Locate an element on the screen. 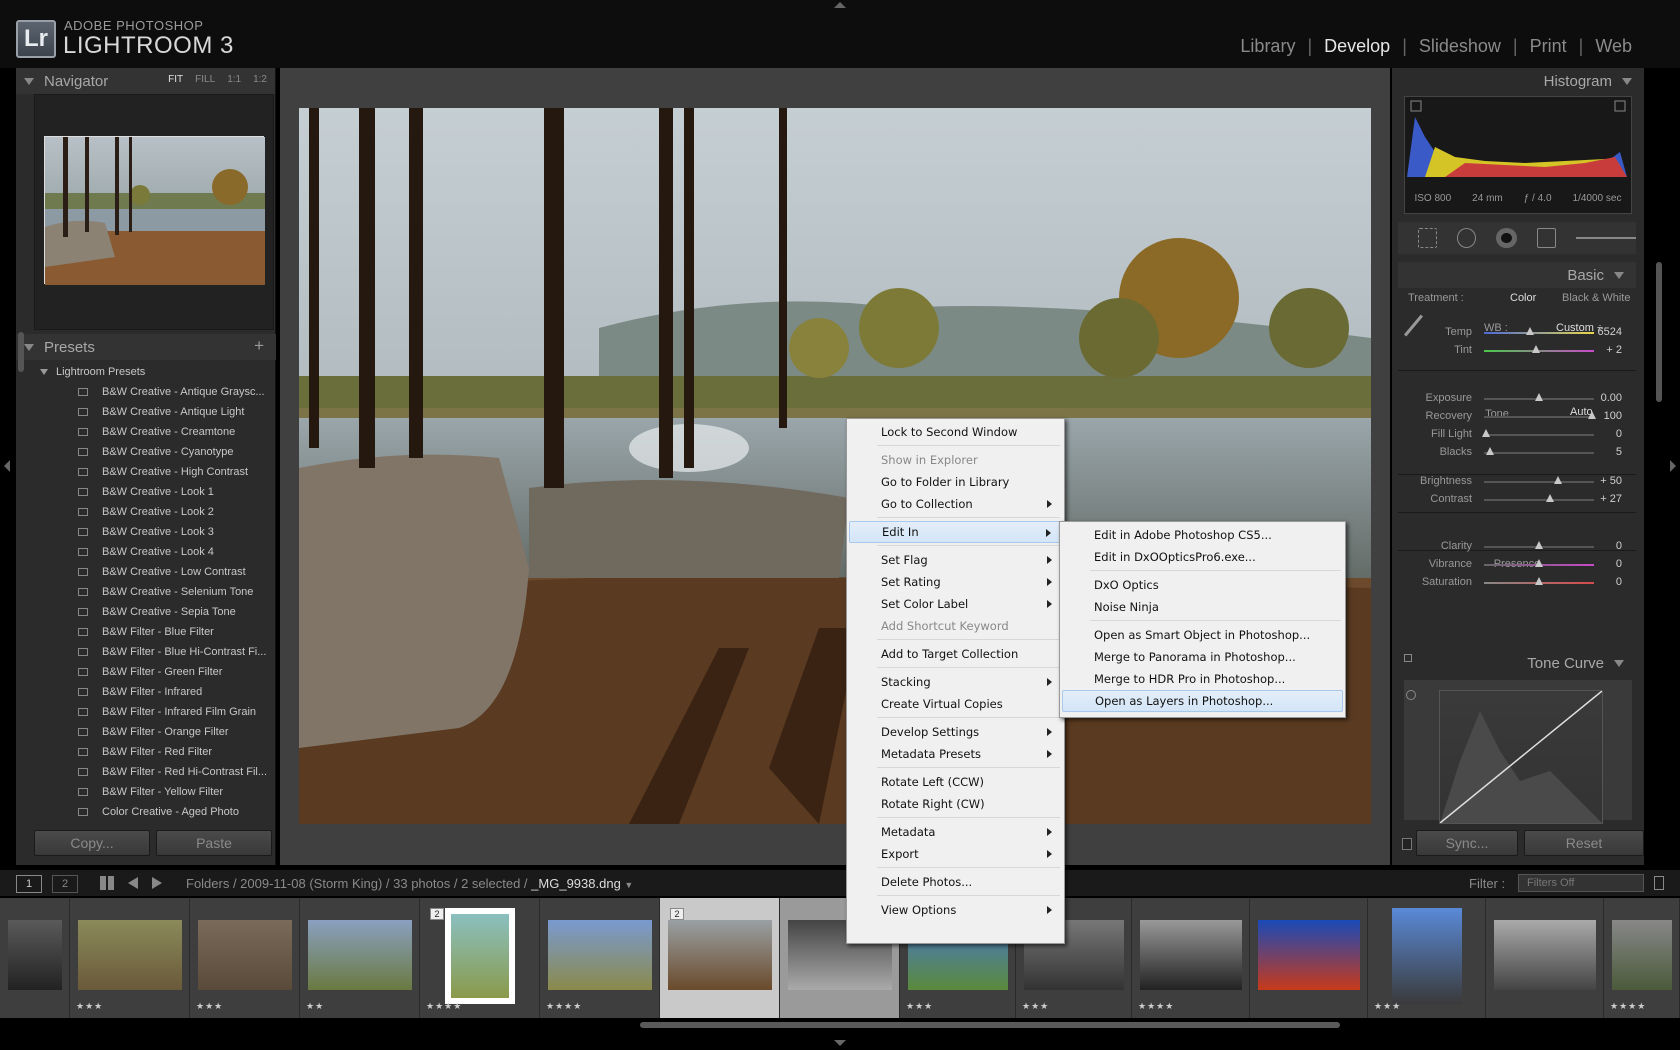  forward-arrow-icon is located at coordinates (157, 883).